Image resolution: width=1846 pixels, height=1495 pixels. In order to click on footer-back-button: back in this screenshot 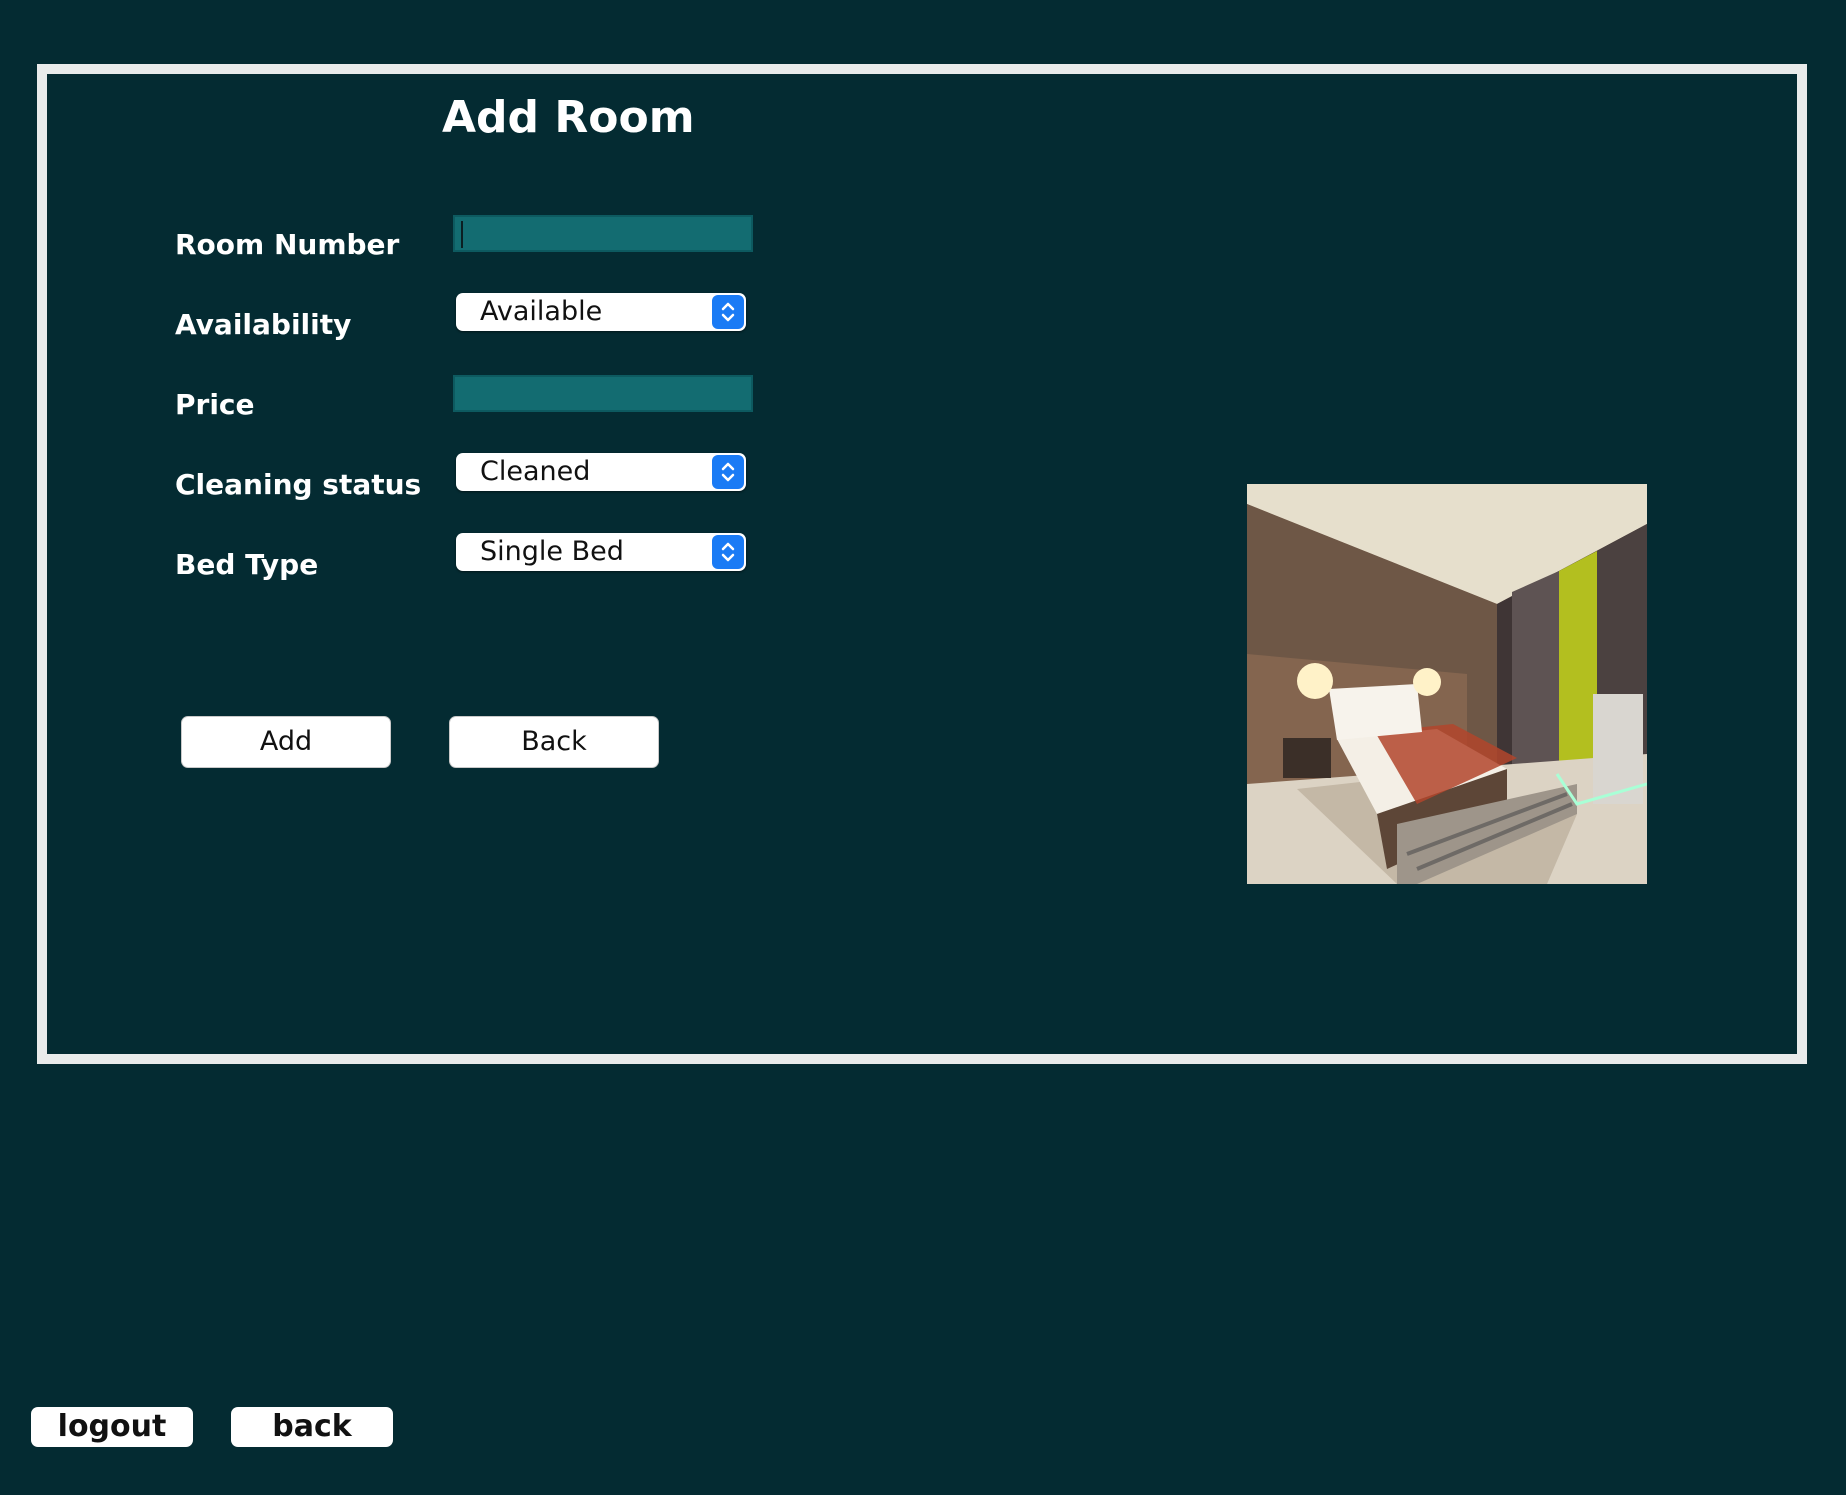, I will do `click(312, 1427)`.